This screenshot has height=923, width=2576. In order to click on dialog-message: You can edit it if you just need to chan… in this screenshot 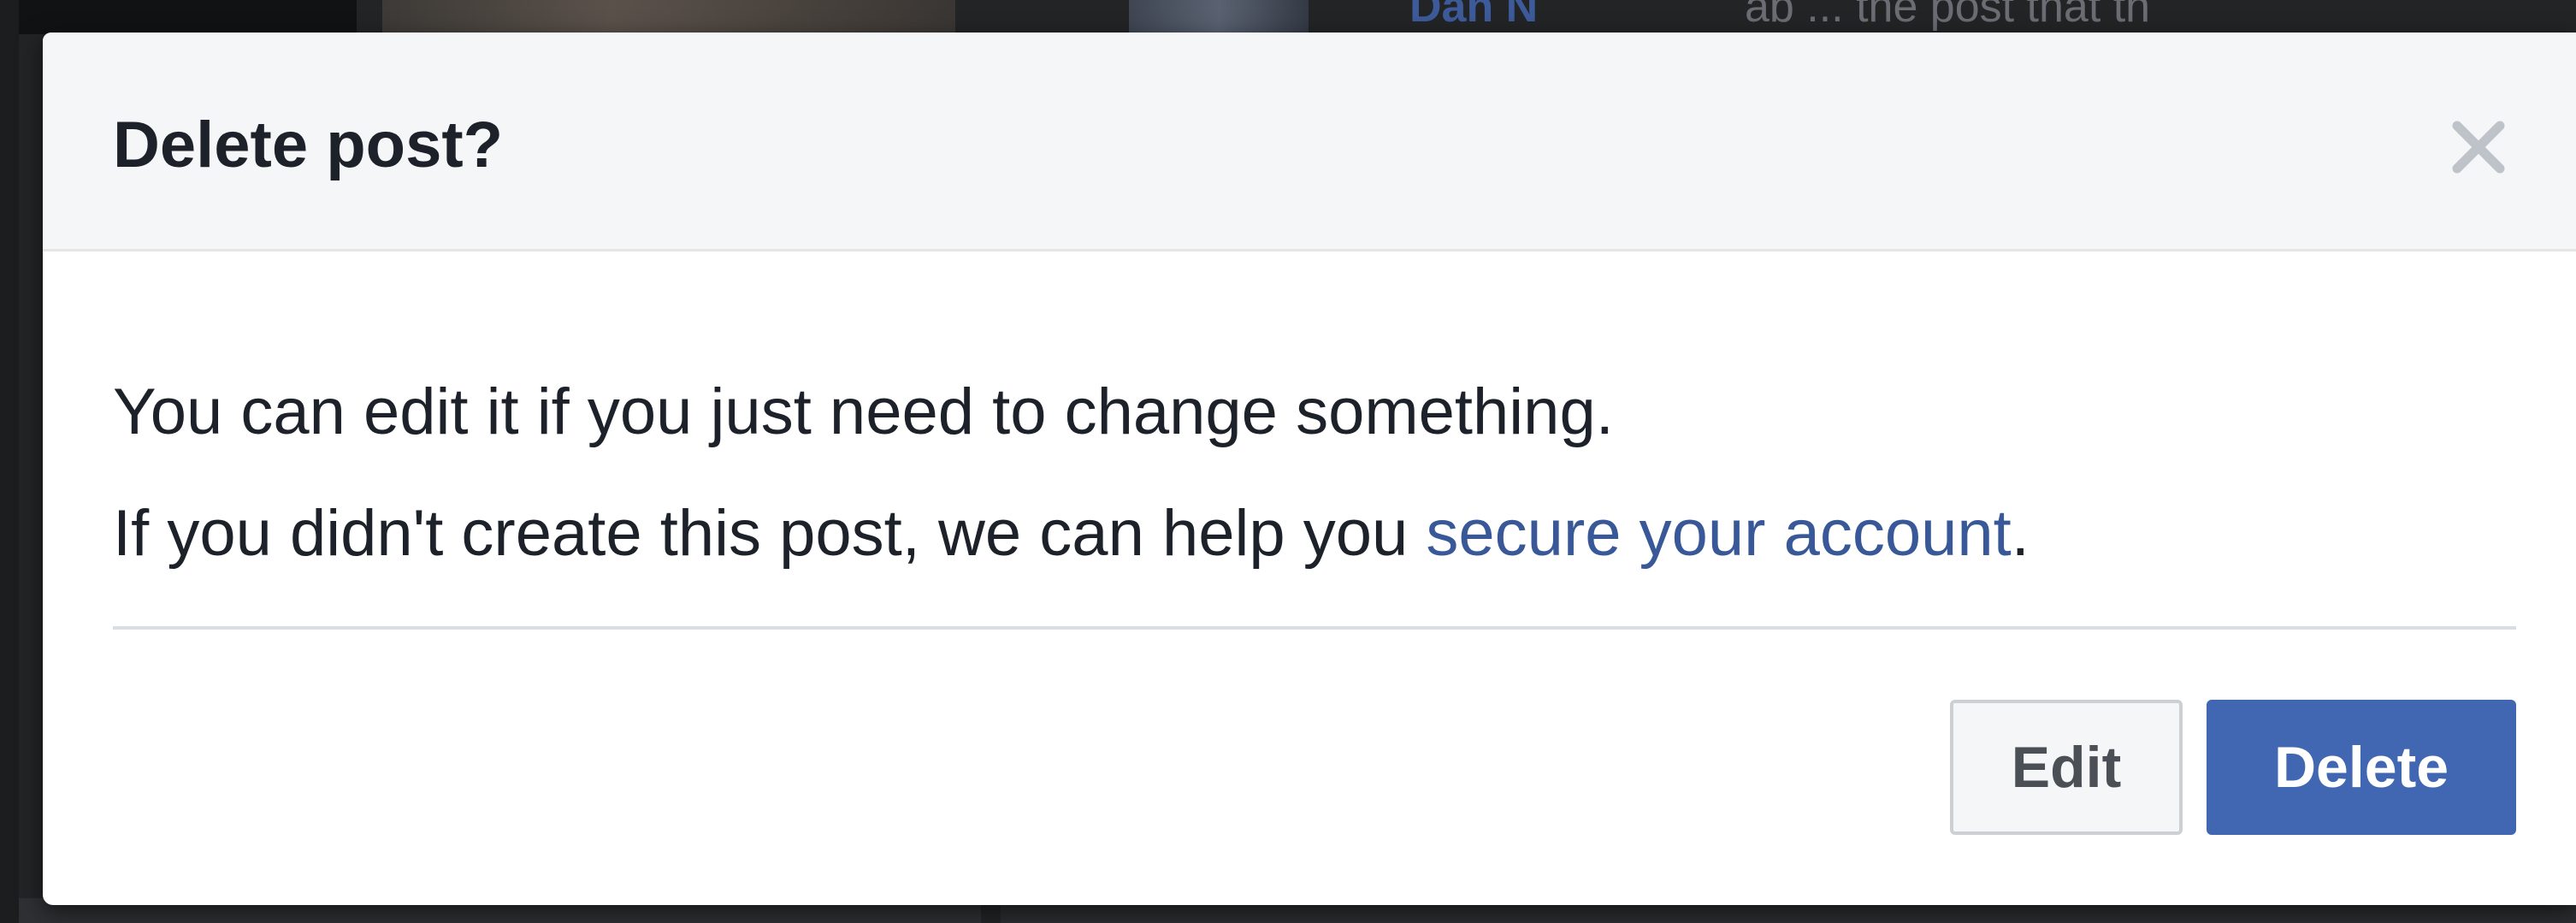, I will do `click(863, 412)`.